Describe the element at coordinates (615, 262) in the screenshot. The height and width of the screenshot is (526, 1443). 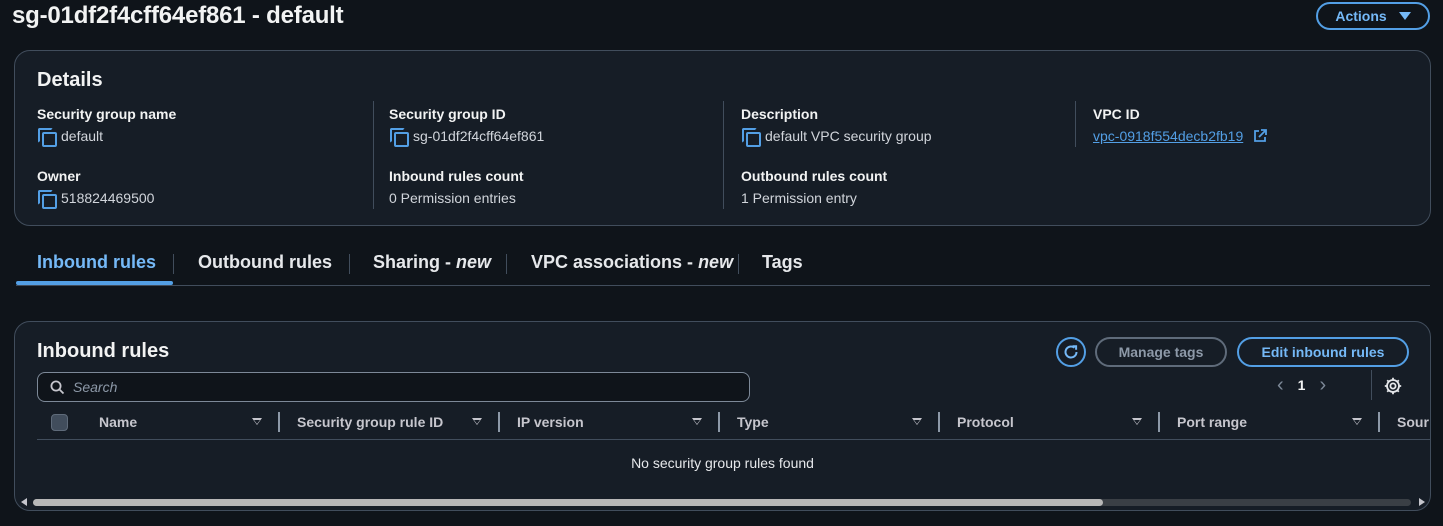
I see `tab-label: VPC associations -` at that location.